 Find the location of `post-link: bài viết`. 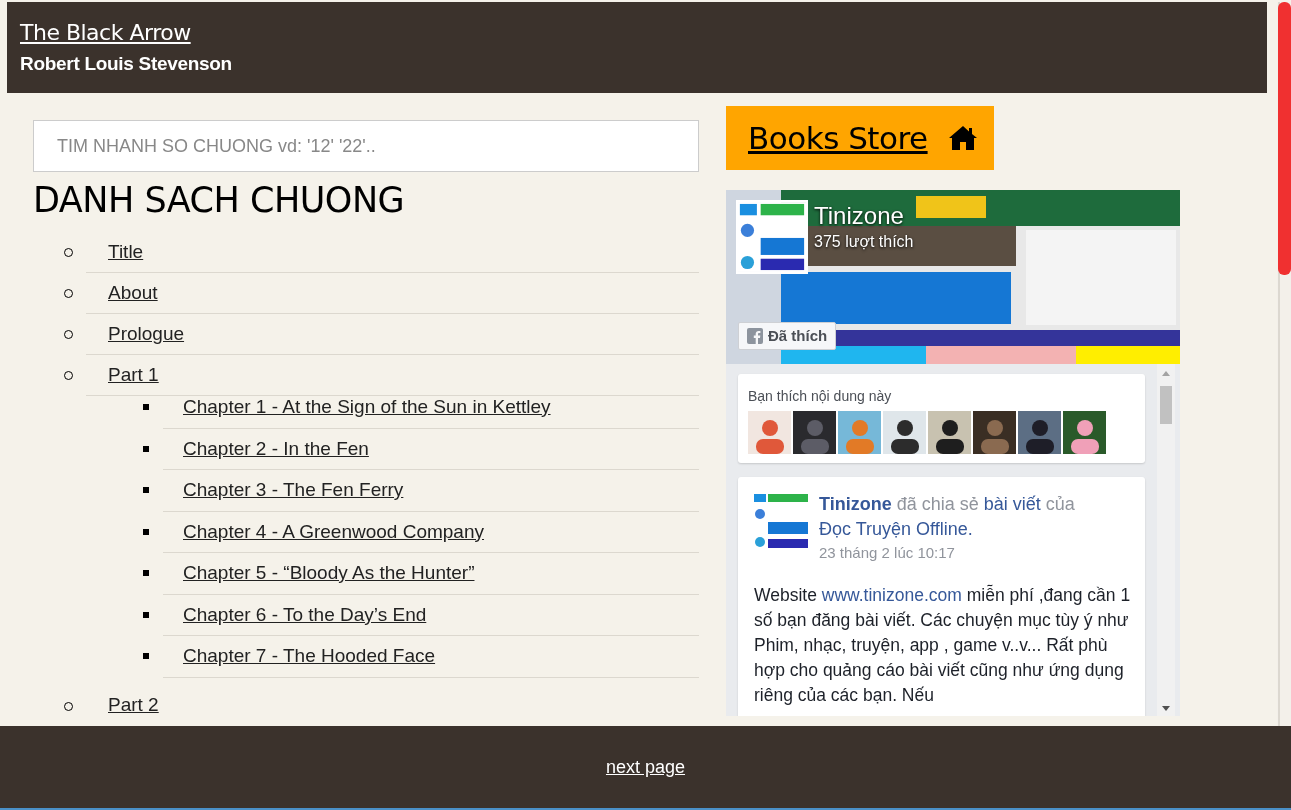

post-link: bài viết is located at coordinates (1012, 504).